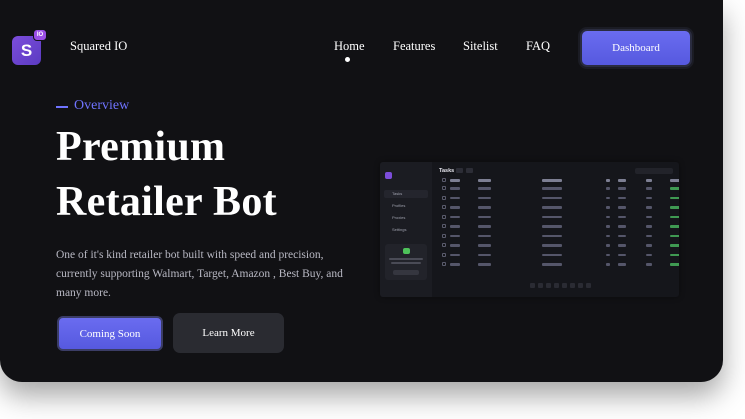 The height and width of the screenshot is (419, 745). I want to click on preview-sidebar-item: Tasks, so click(406, 194).